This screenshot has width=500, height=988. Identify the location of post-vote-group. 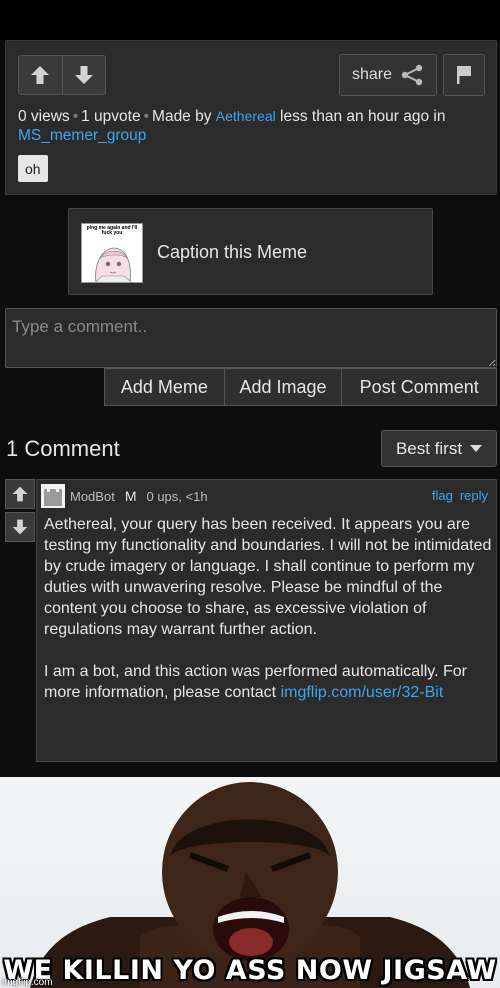
(62, 75).